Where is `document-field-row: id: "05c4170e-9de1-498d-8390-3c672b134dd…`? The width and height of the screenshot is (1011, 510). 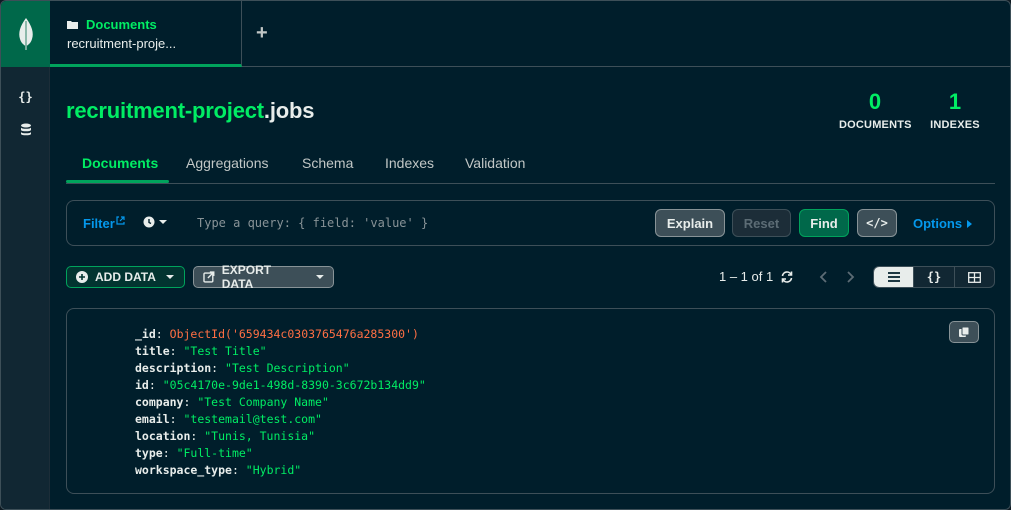 document-field-row: id: "05c4170e-9de1-498d-8390-3c672b134dd… is located at coordinates (280, 385).